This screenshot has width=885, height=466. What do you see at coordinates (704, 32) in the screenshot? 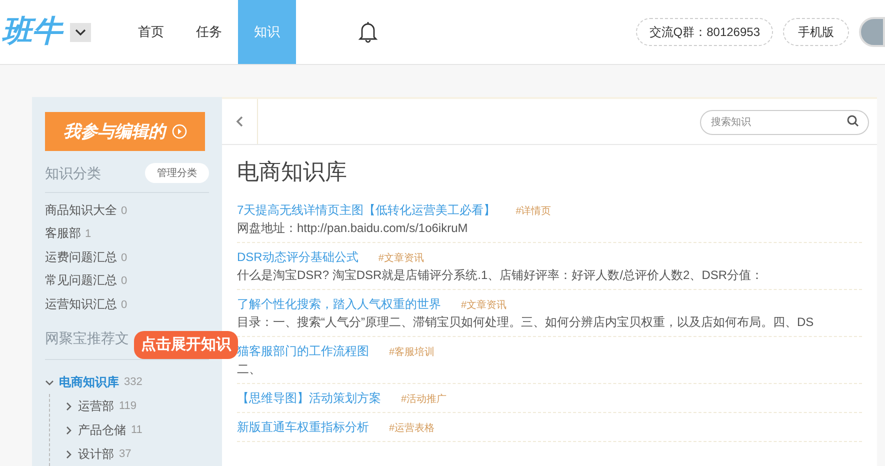
I see `qq-group-button: 交流Q群：80126953` at bounding box center [704, 32].